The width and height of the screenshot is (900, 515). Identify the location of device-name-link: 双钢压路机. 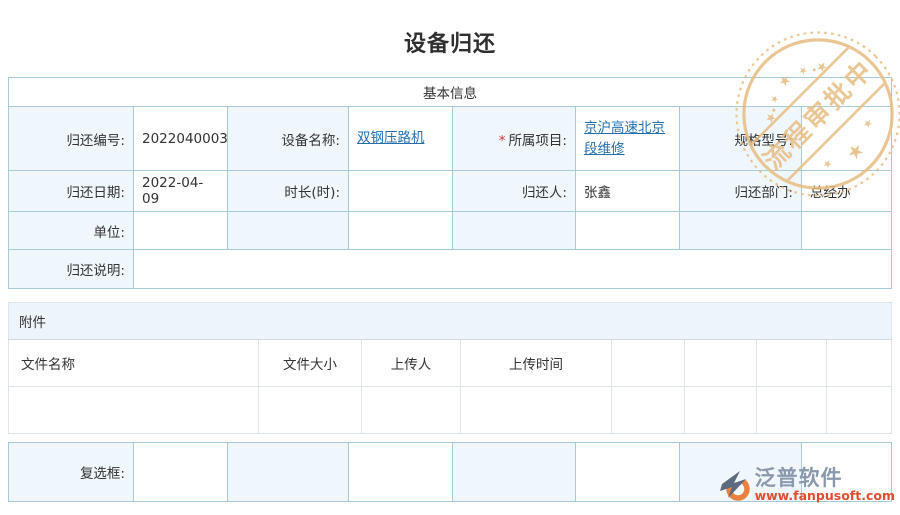
(391, 138).